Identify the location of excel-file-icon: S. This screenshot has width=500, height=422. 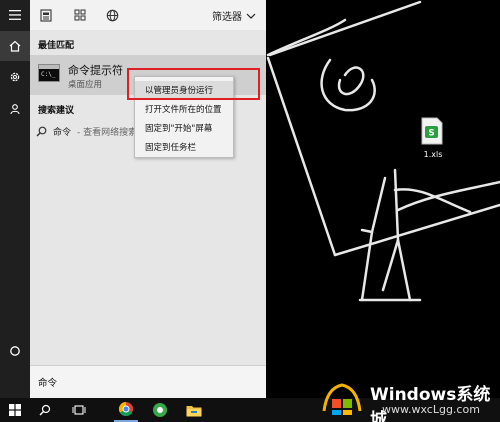
(432, 131).